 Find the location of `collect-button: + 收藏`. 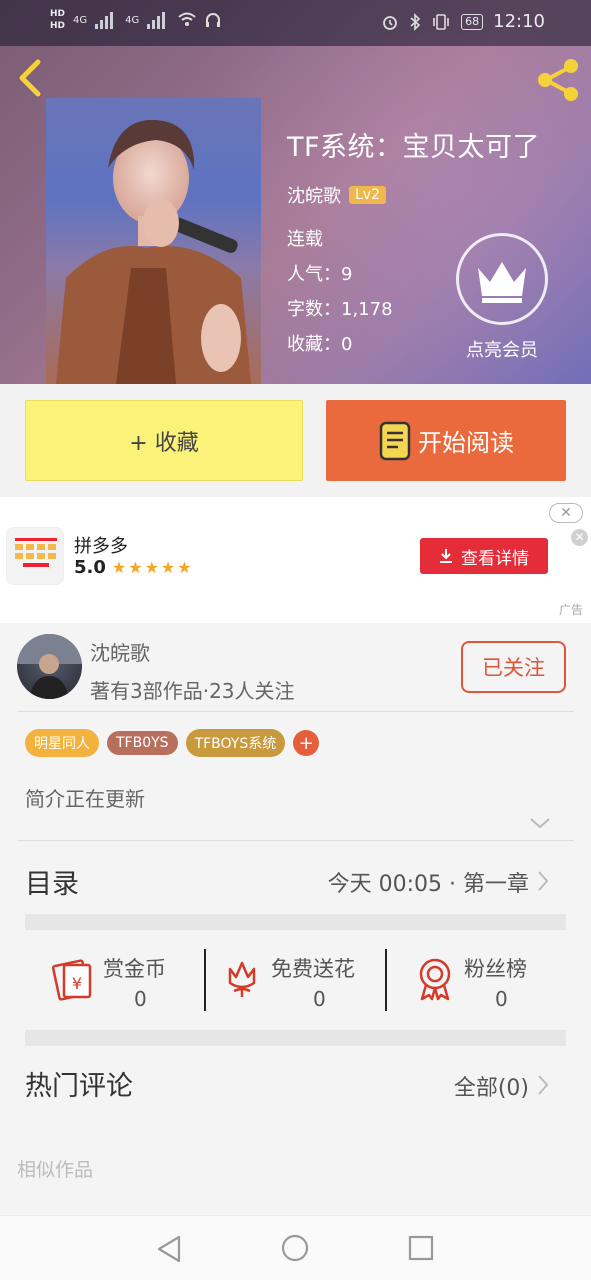

collect-button: + 收藏 is located at coordinates (164, 440).